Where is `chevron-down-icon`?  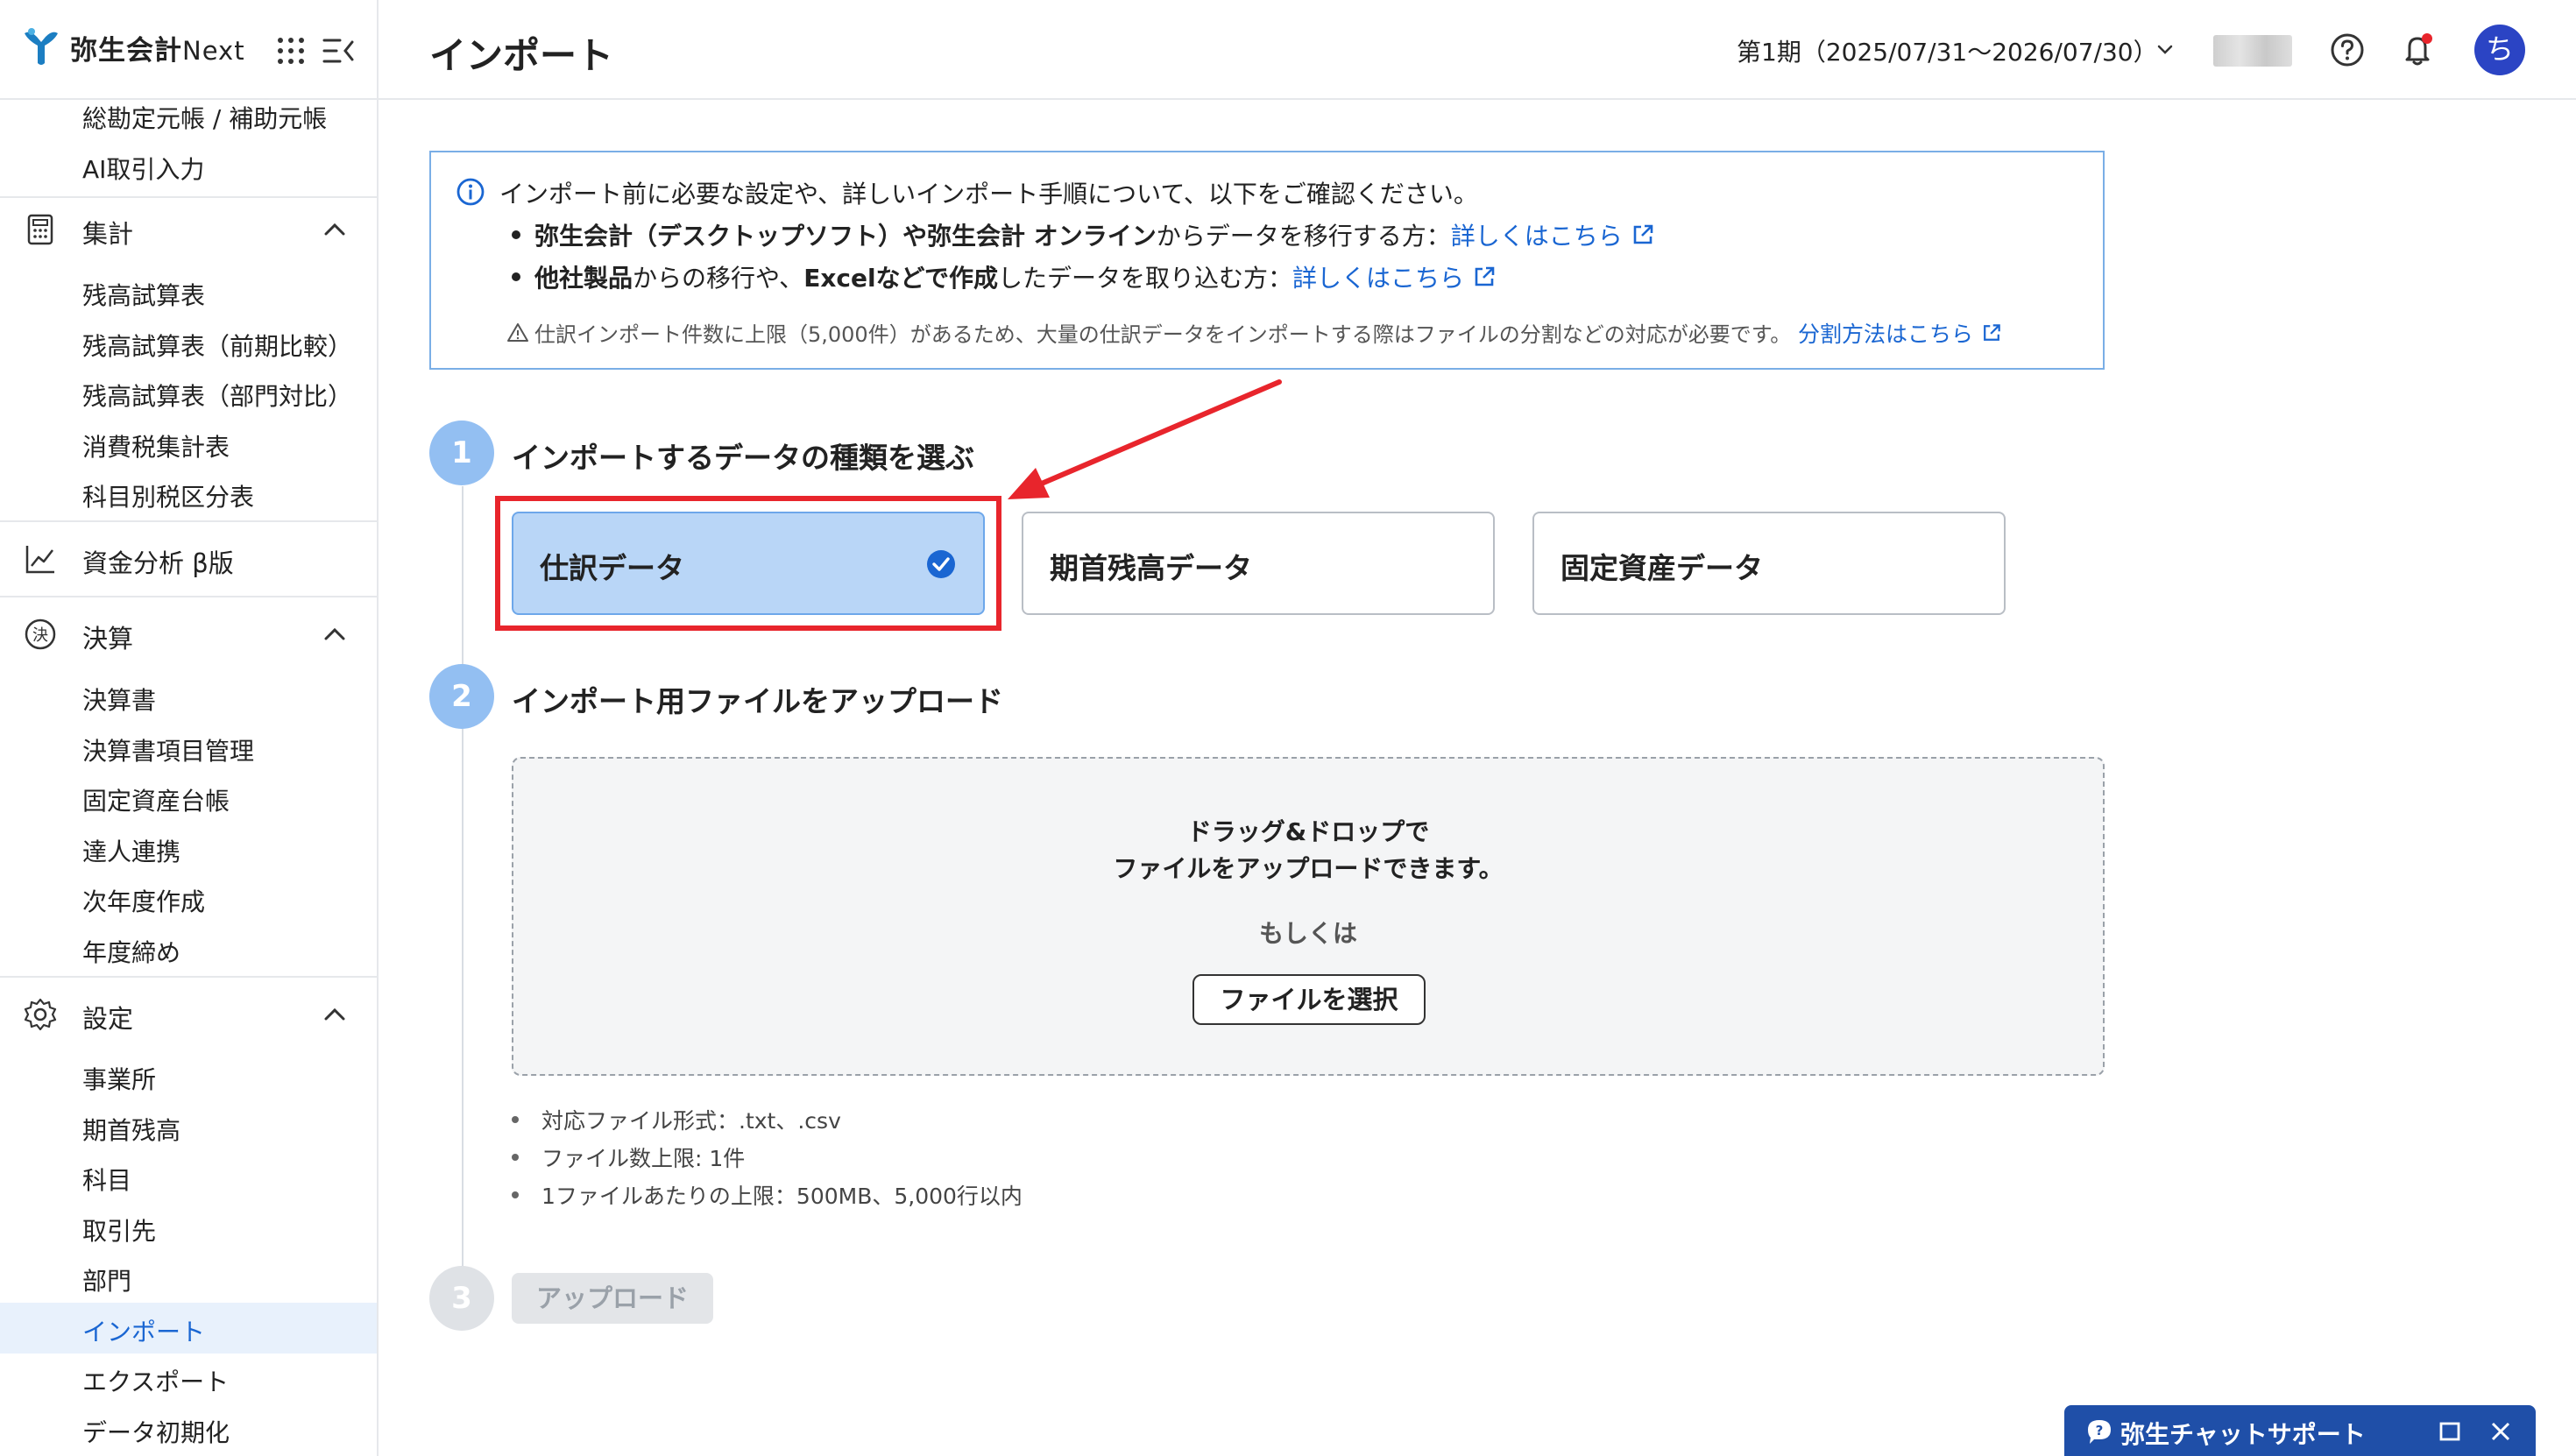 chevron-down-icon is located at coordinates (2165, 50).